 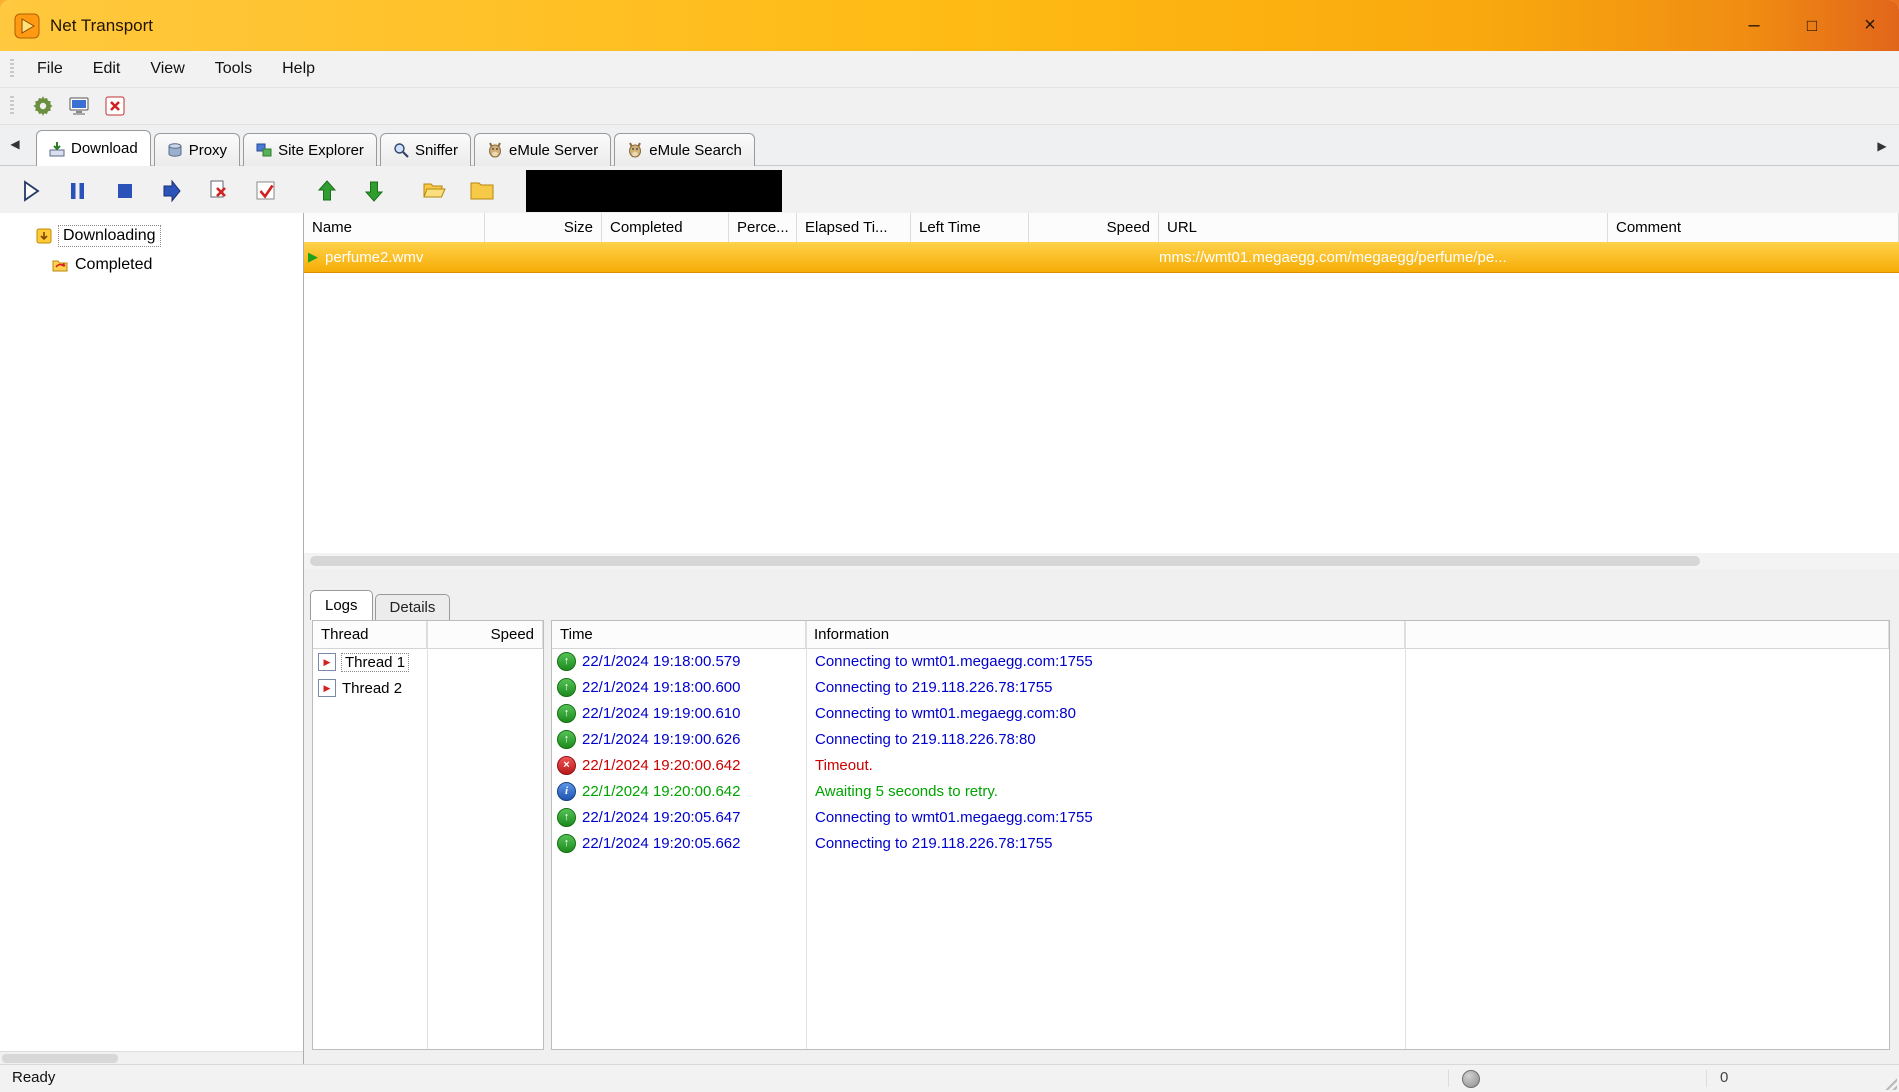 What do you see at coordinates (167, 69) in the screenshot?
I see `menu-view: View` at bounding box center [167, 69].